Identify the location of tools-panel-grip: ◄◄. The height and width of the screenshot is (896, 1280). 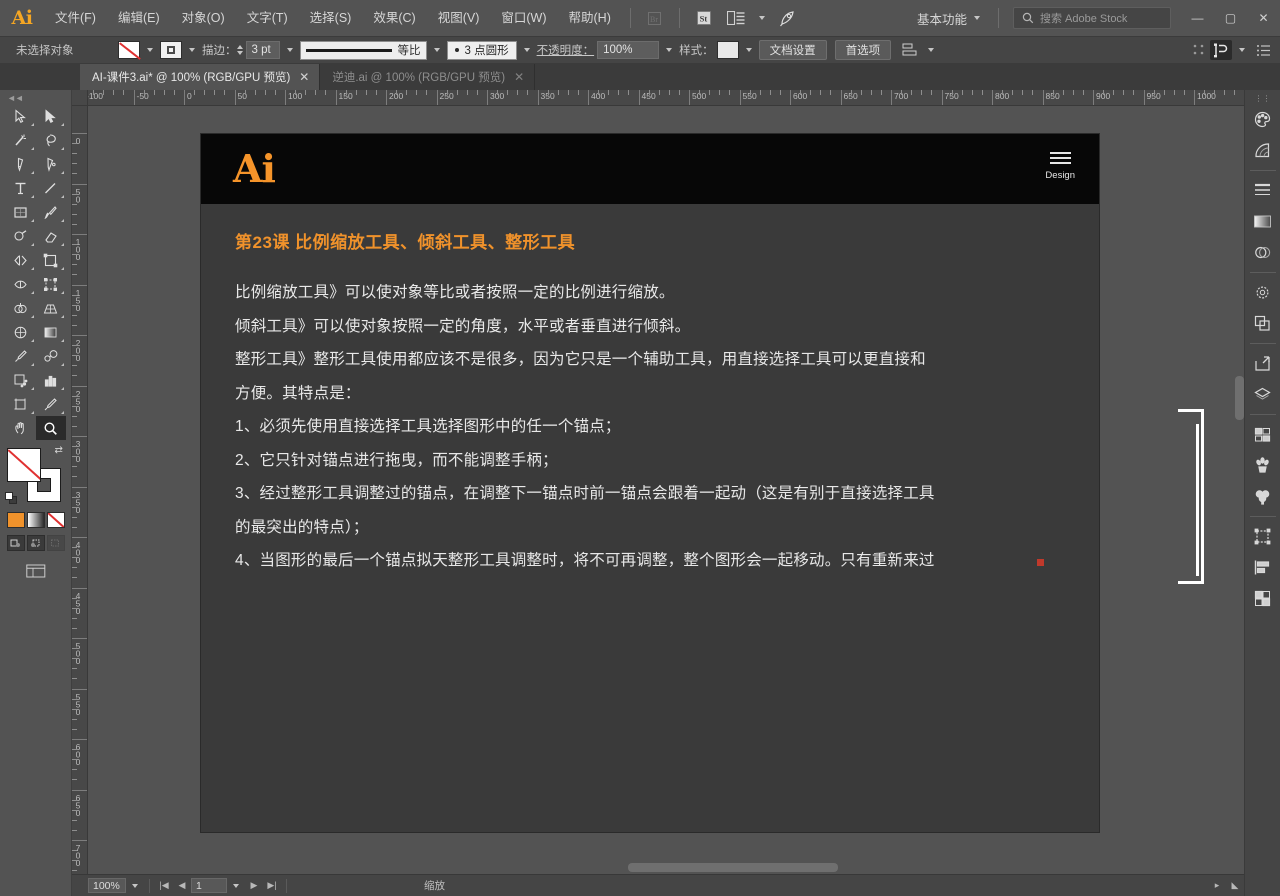
(35, 98).